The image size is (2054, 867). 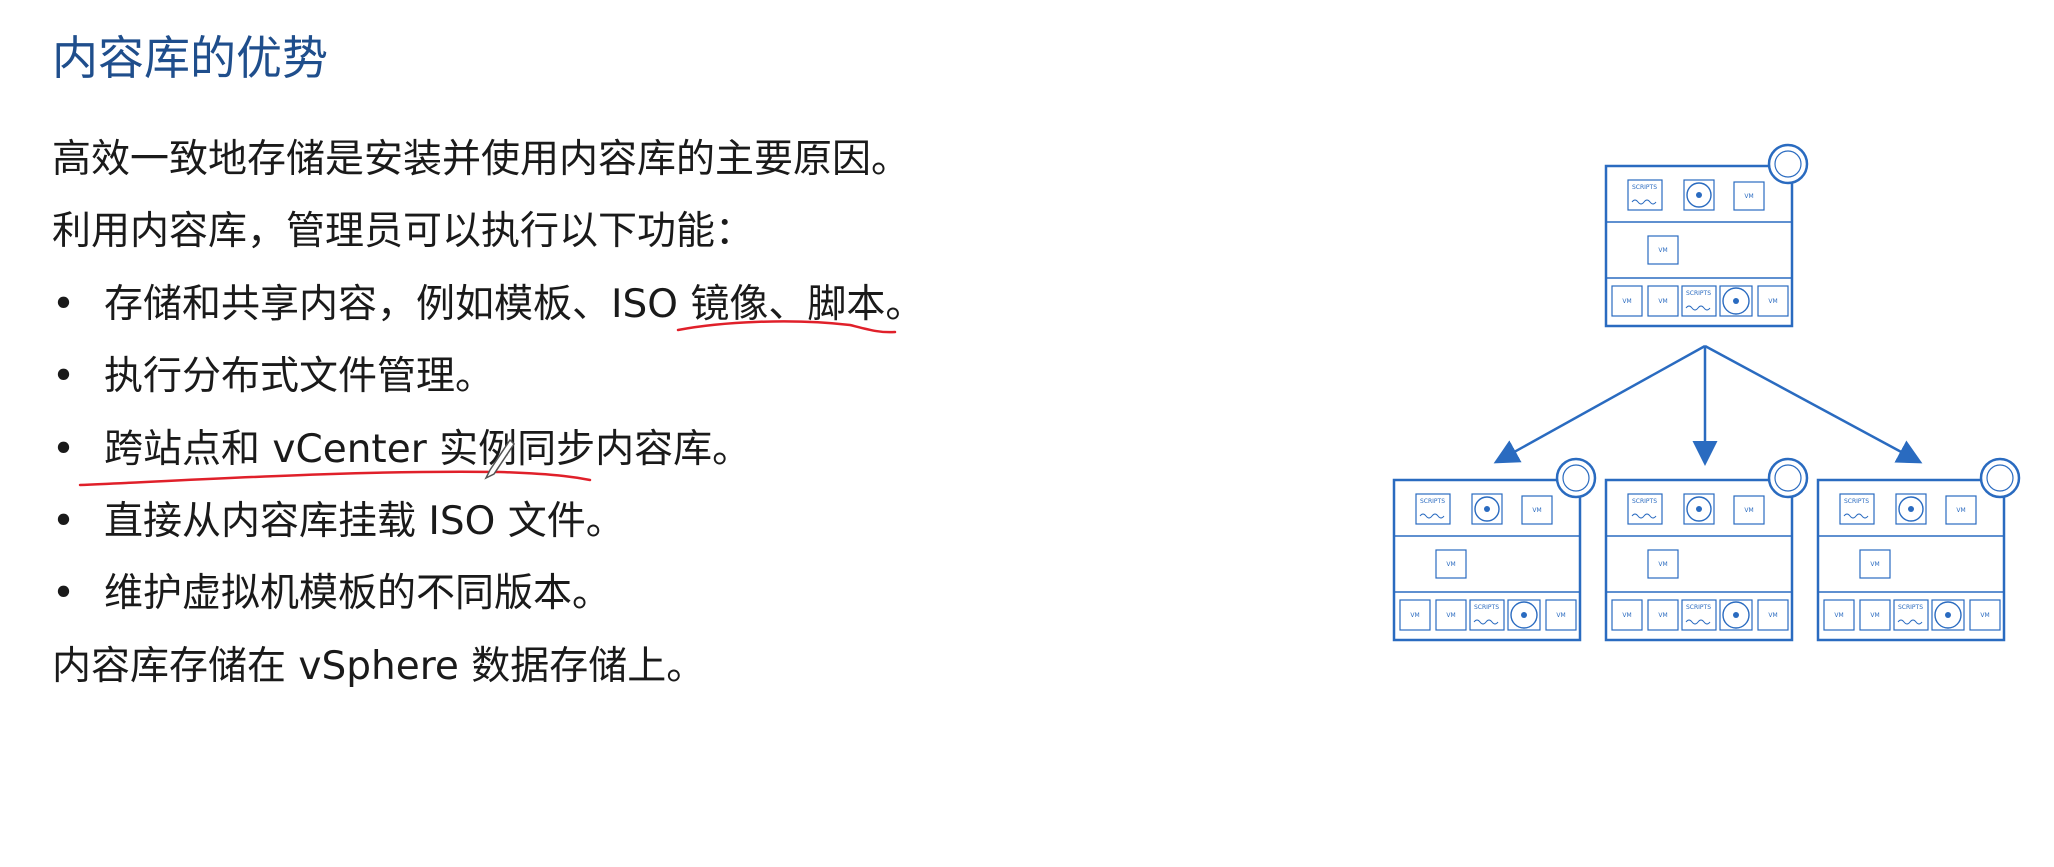 I want to click on subscribed-library-1: SCRIPTS VM VM VM VM SCRIPTS VM, so click(x=1494, y=549).